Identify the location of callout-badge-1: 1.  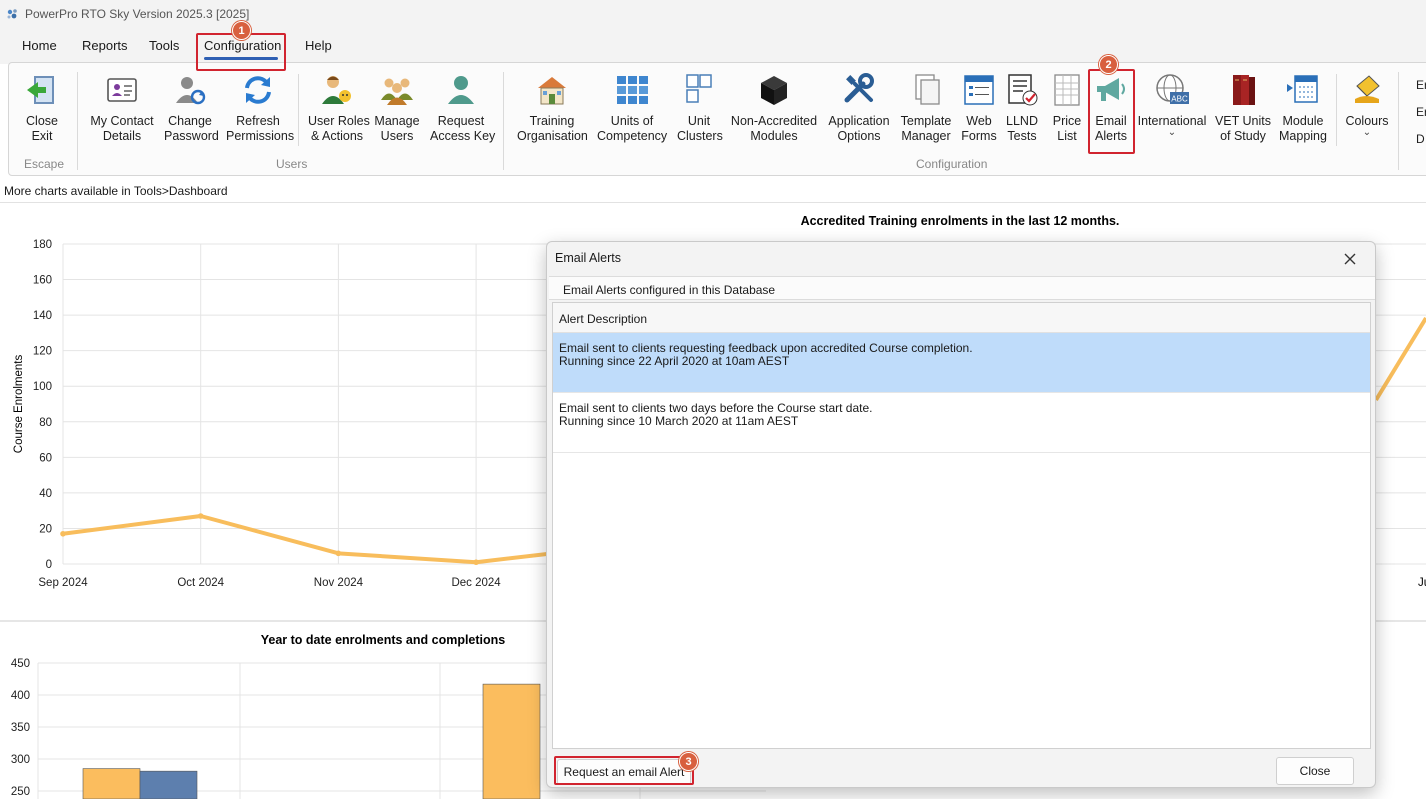
(241, 30).